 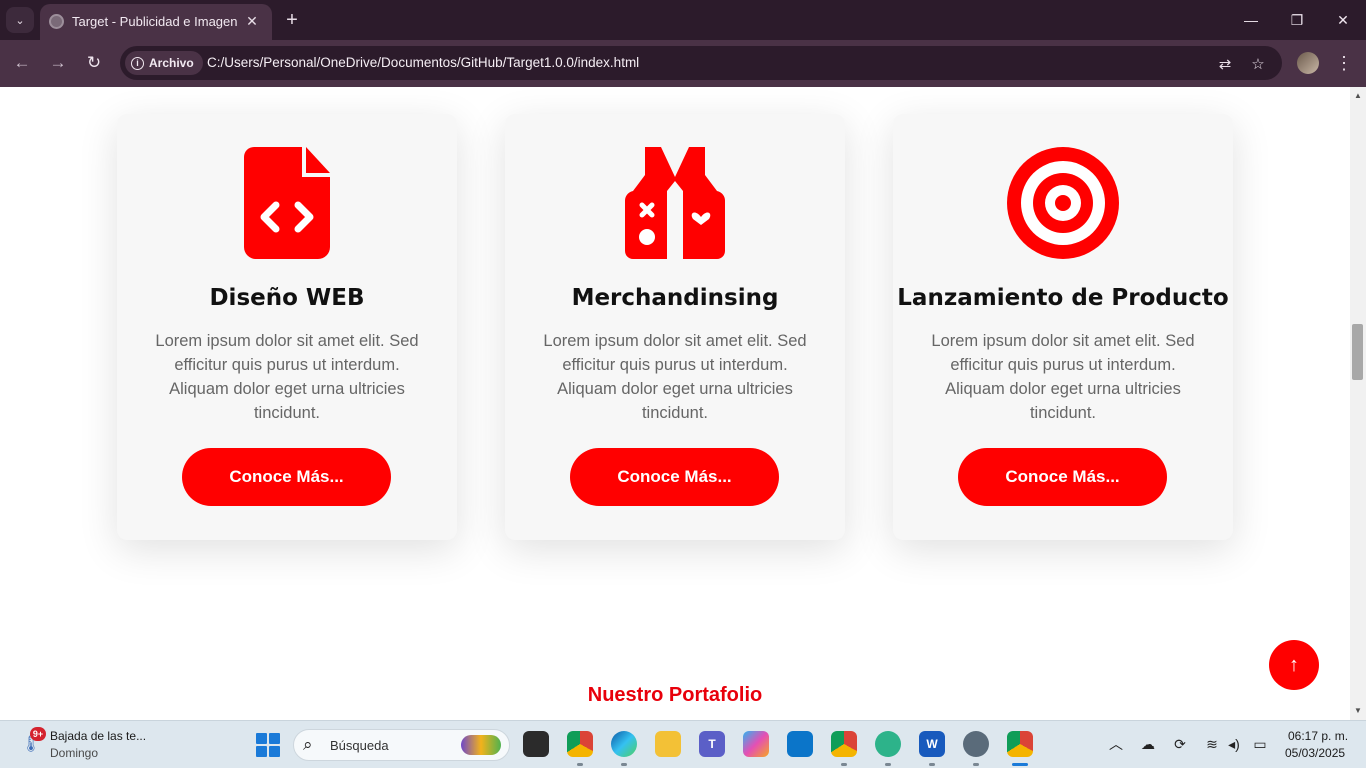 I want to click on chrome-profile-icon, so click(x=844, y=744).